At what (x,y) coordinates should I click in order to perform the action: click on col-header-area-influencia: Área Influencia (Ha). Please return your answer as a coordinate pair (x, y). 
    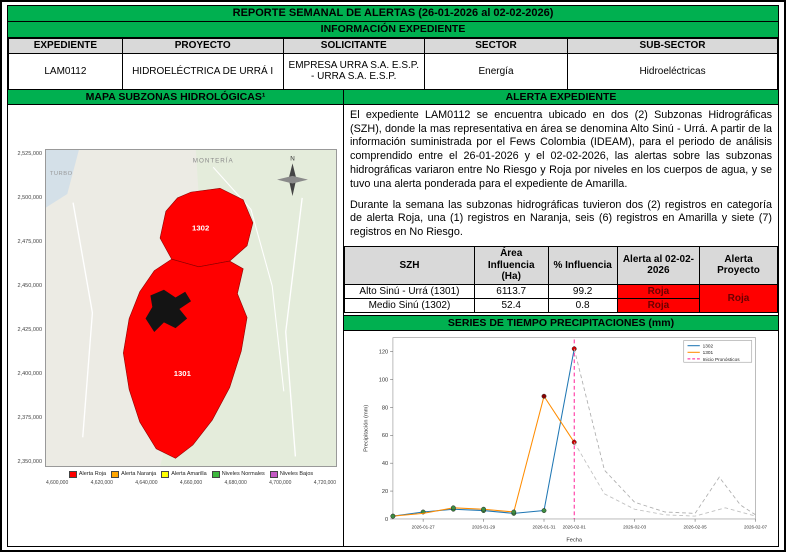
    Looking at the image, I should click on (511, 265).